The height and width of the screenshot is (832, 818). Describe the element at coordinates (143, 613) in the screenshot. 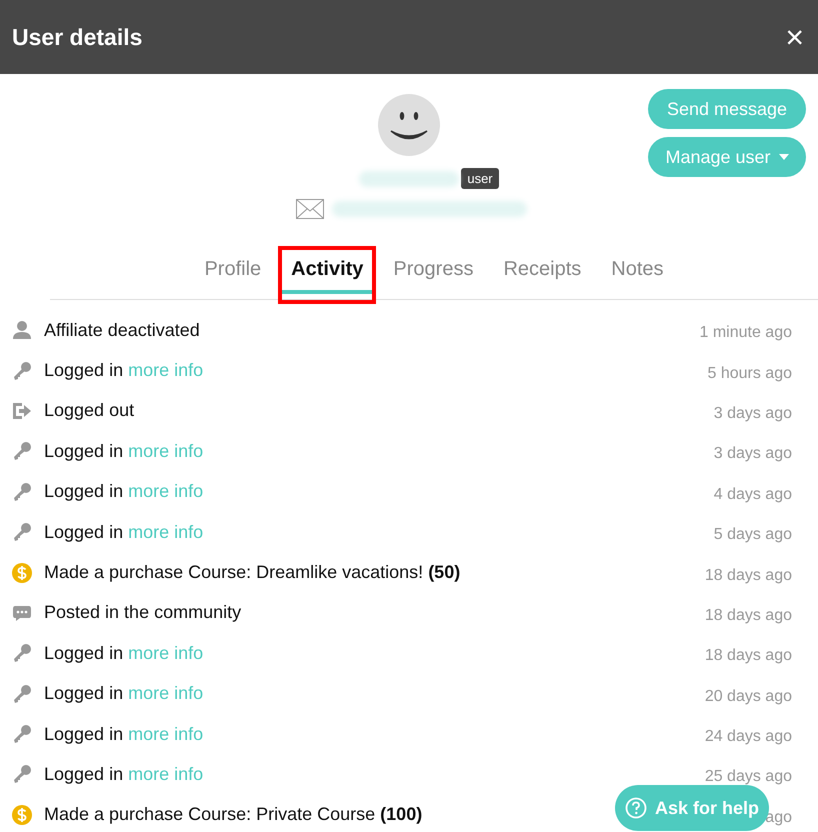

I see `activity-text: Posted in the community` at that location.